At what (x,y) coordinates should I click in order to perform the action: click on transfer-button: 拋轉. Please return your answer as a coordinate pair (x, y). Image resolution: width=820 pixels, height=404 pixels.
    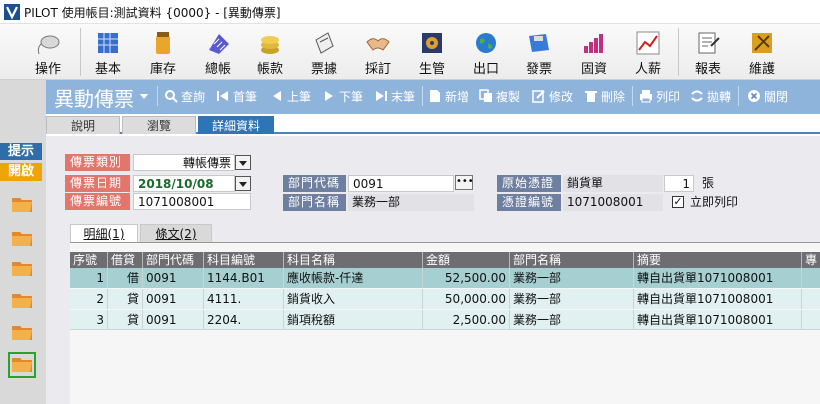
    Looking at the image, I should click on (710, 96).